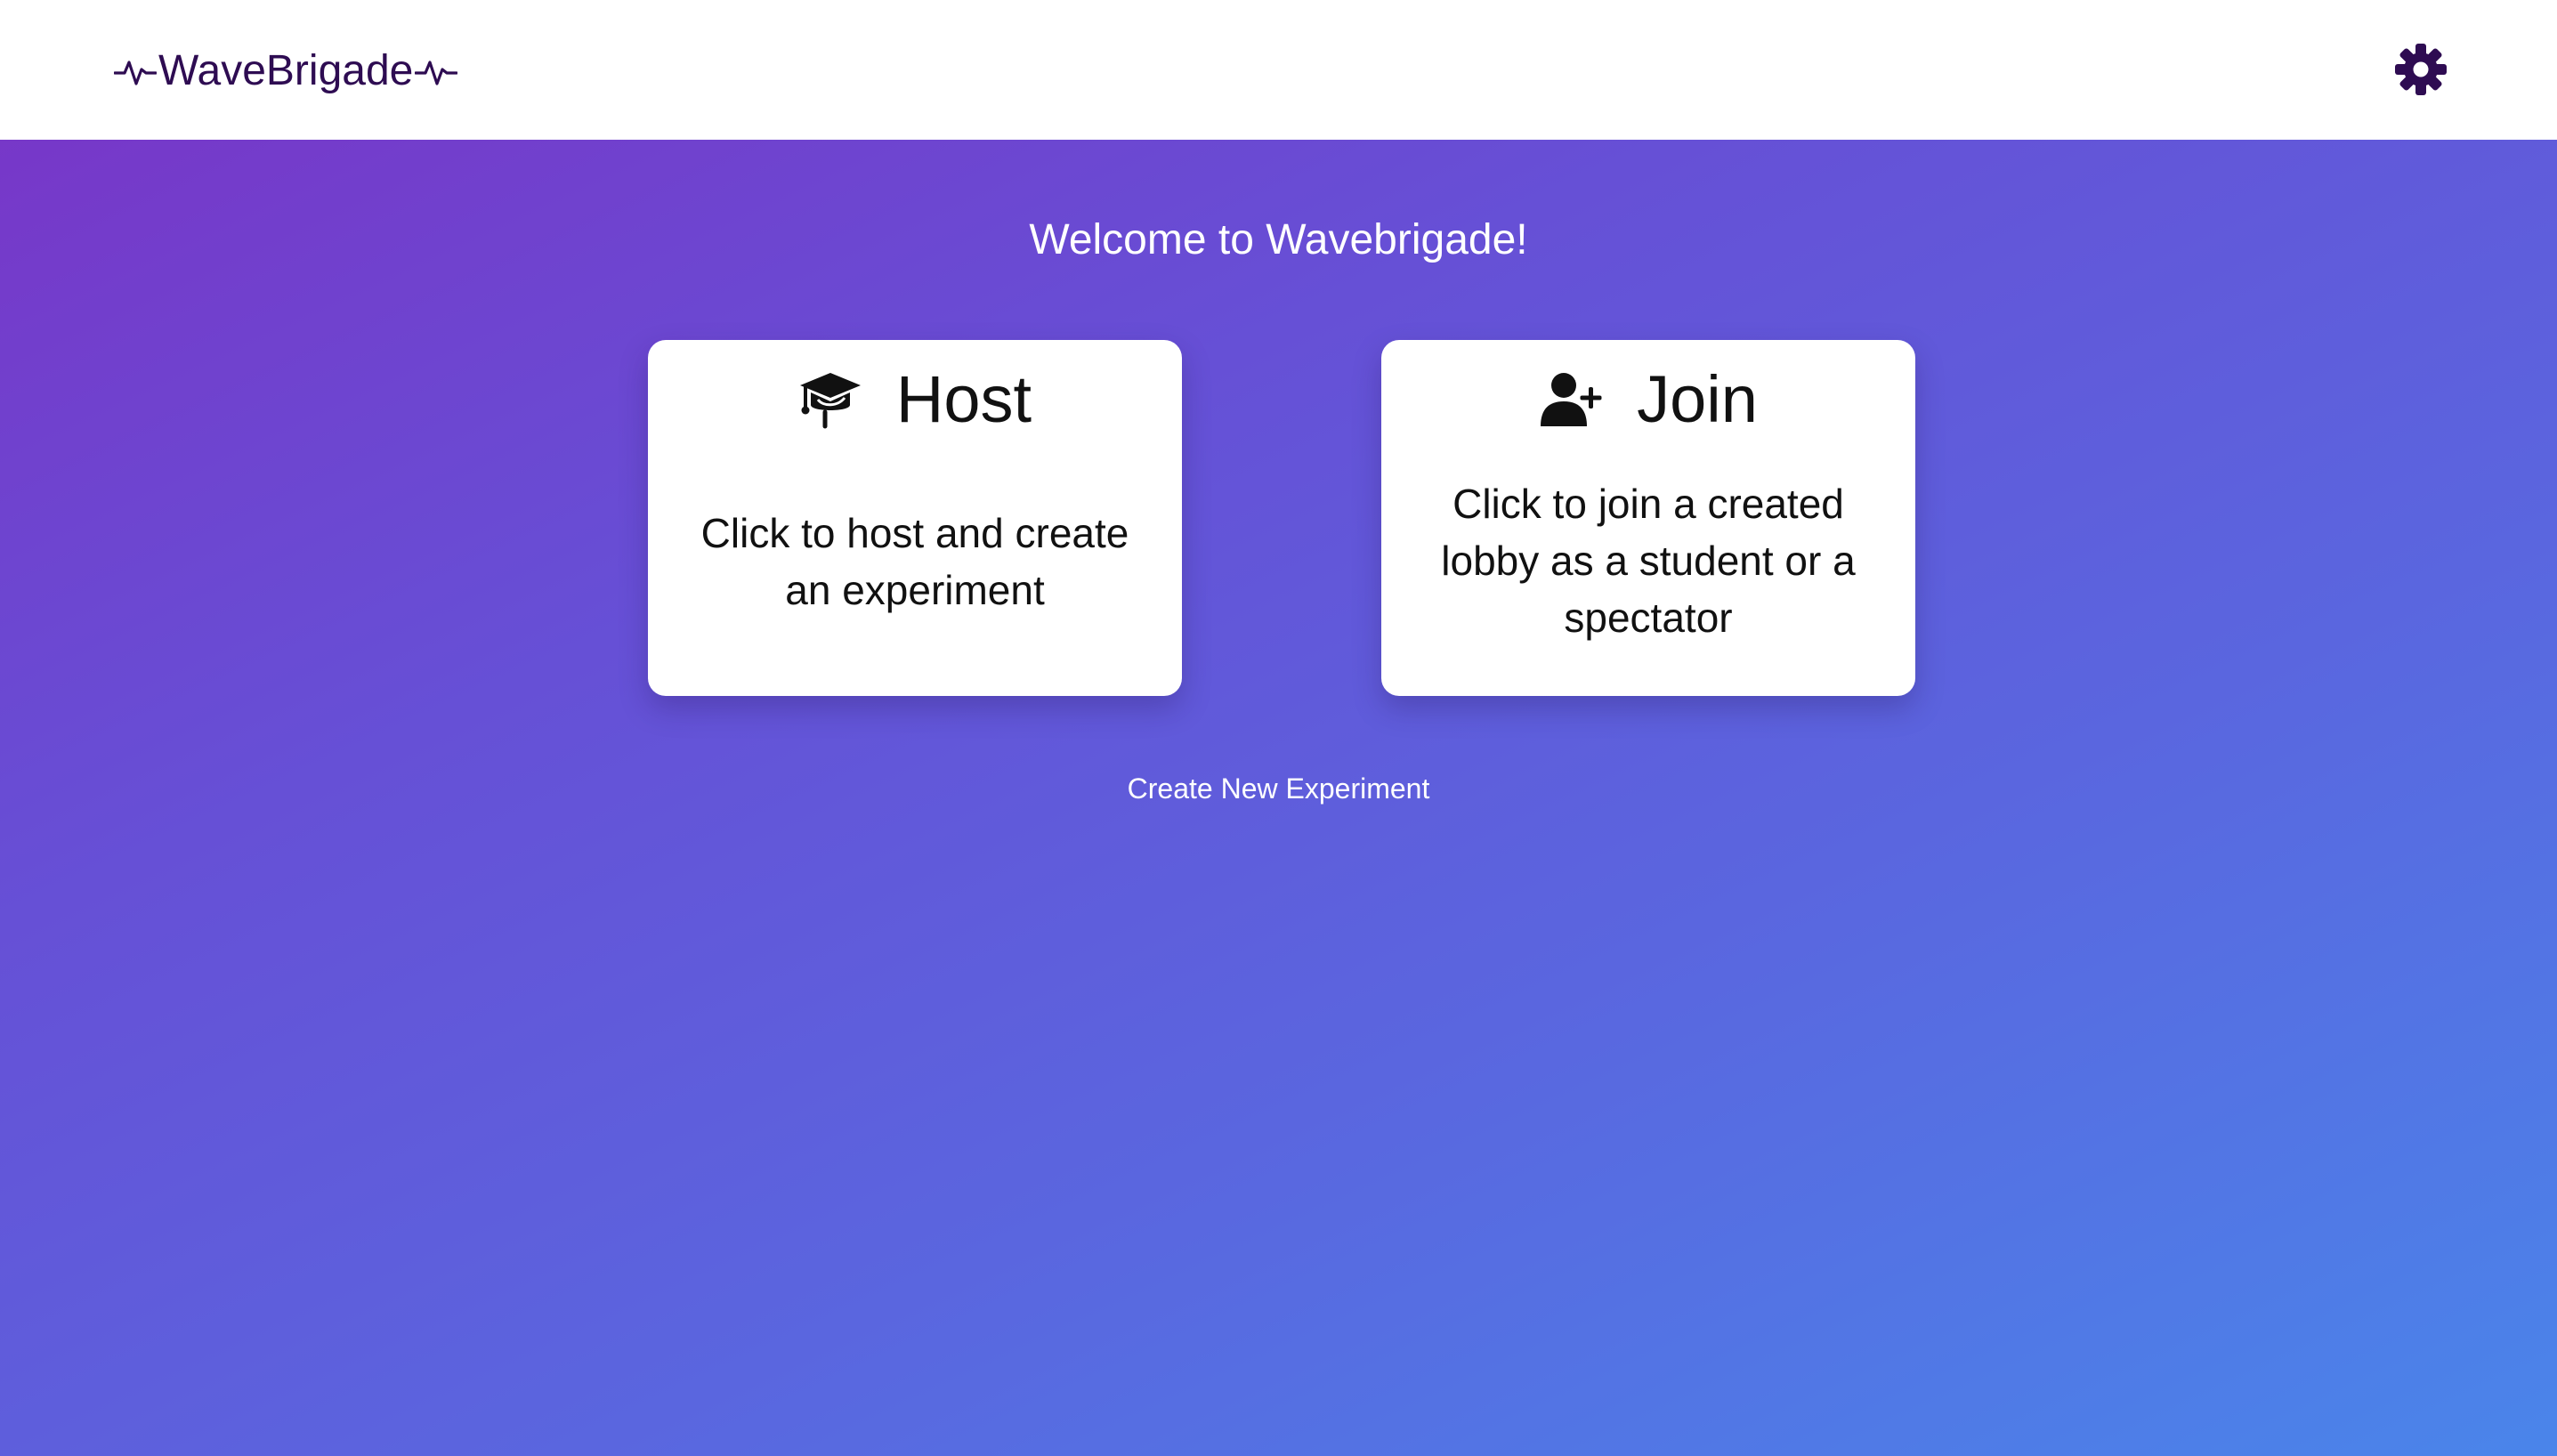 This screenshot has height=1456, width=2557. I want to click on create-new-experiment-link-wrapper: Create New Experiment, so click(1278, 788).